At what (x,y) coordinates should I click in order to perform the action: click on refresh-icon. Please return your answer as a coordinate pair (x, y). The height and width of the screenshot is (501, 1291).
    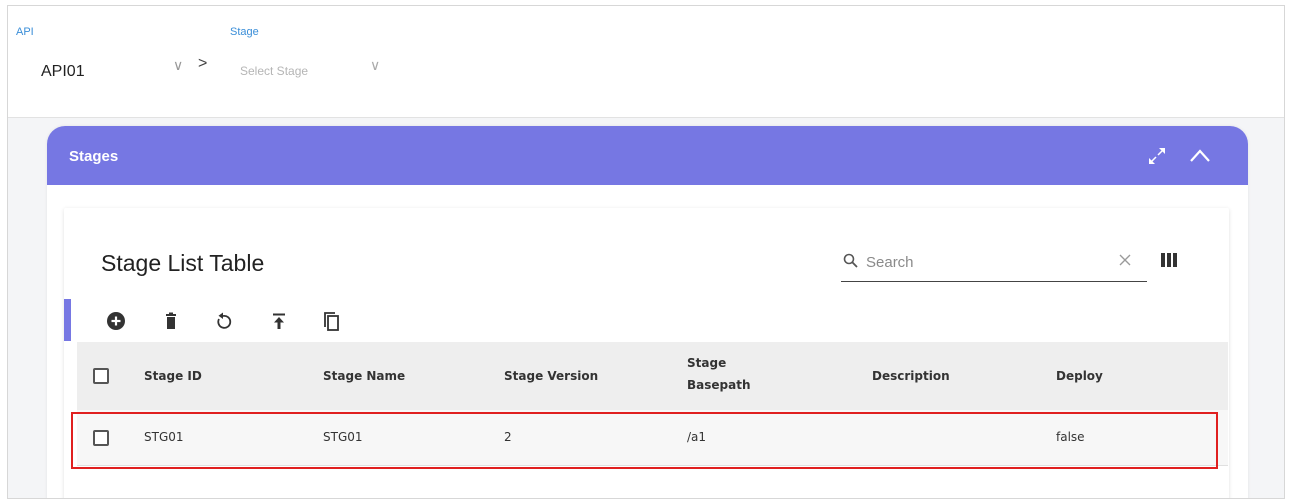
    Looking at the image, I should click on (223, 321).